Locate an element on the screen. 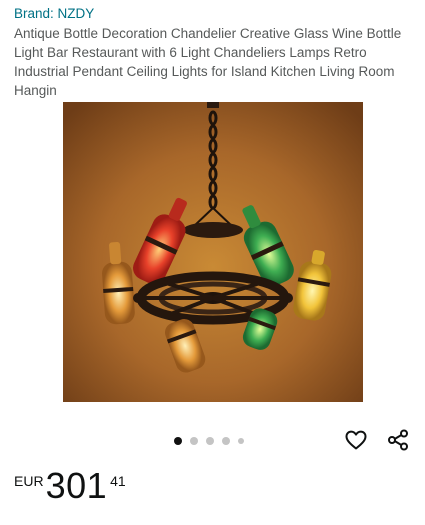  price: EUR 301 41 is located at coordinates (70, 486).